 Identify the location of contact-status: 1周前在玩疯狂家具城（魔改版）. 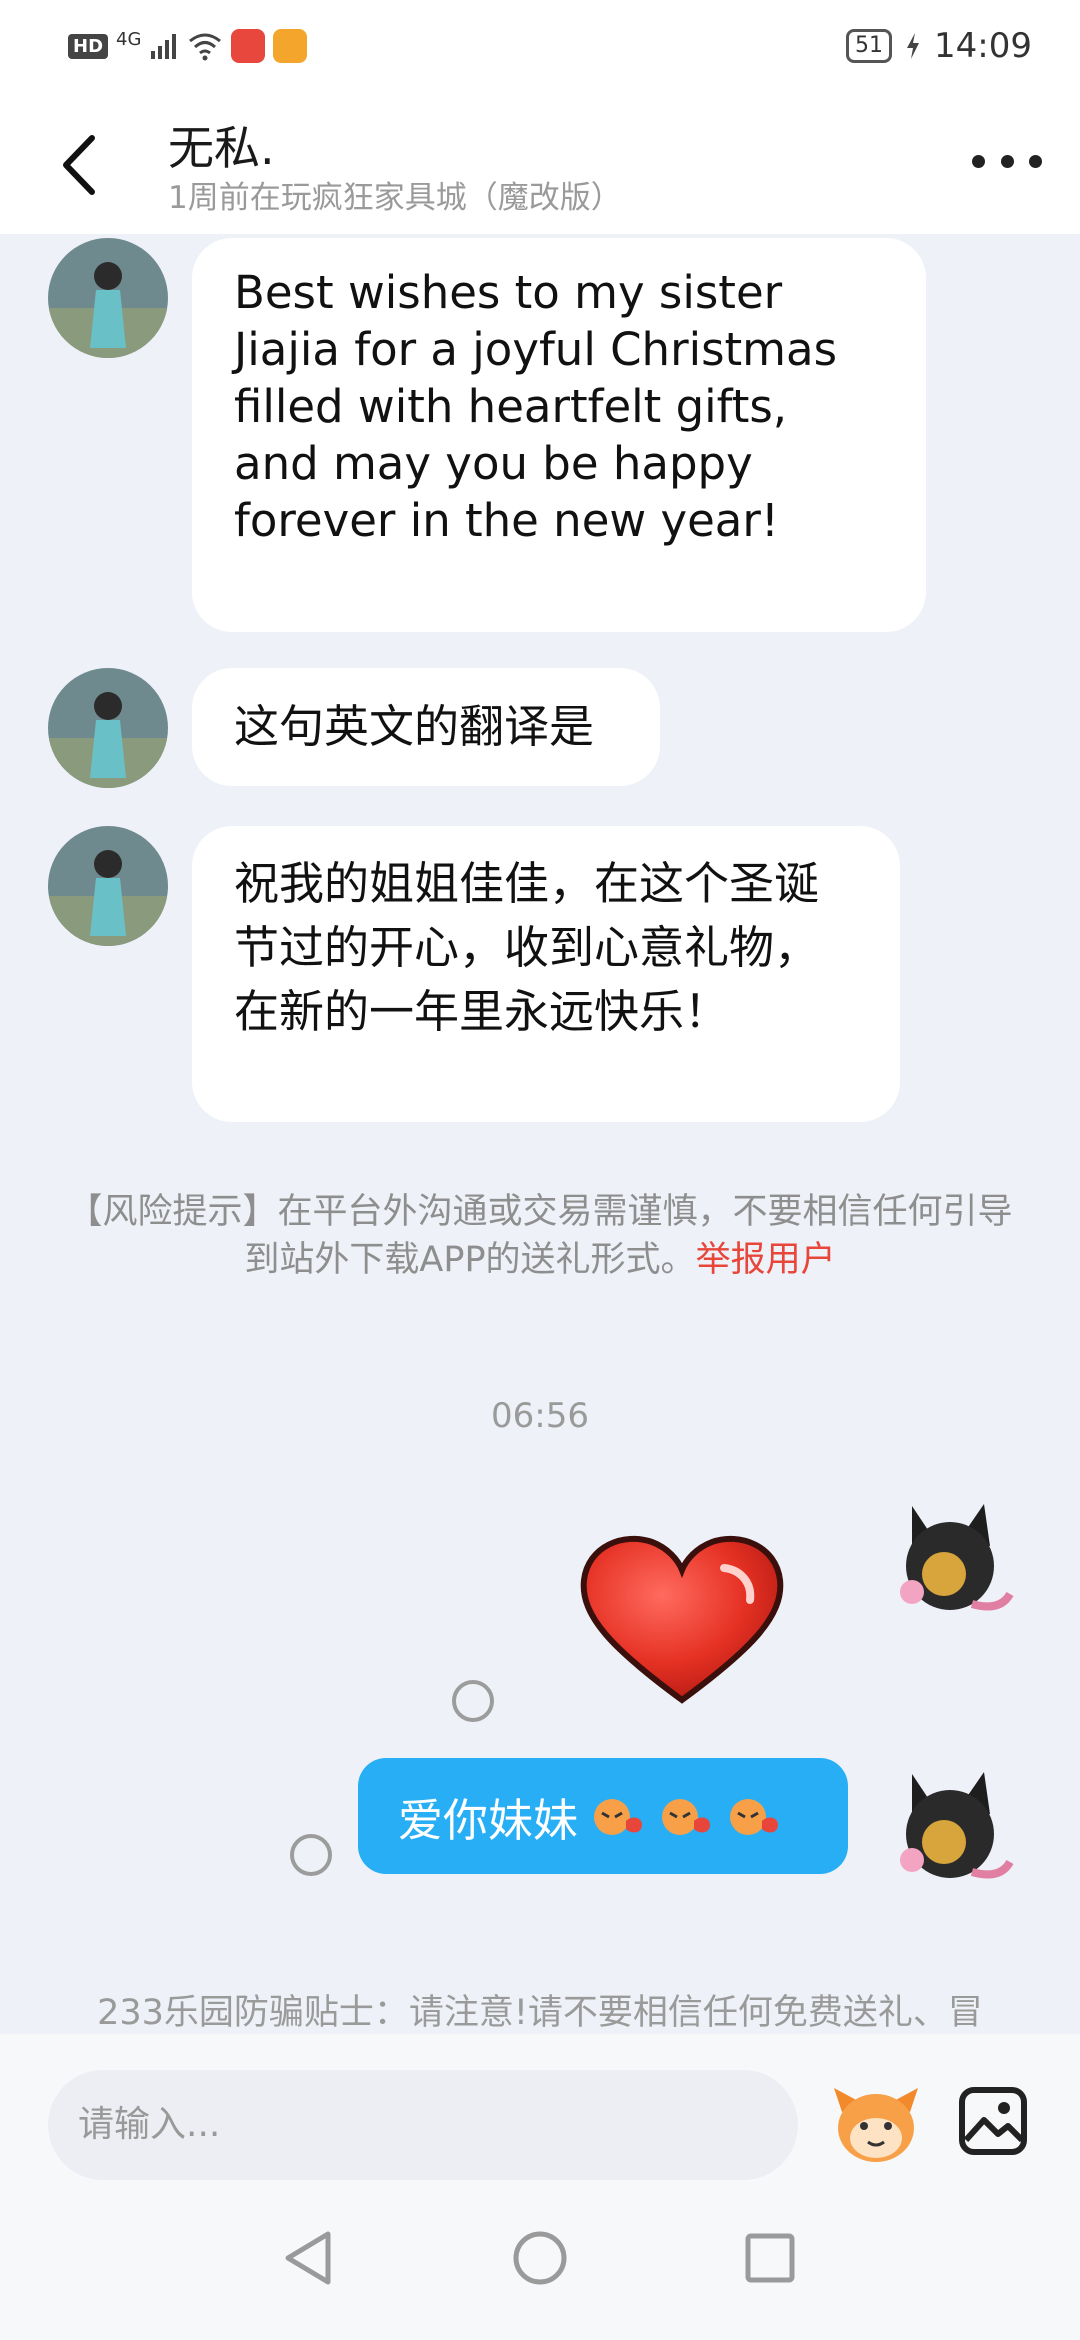
(395, 198).